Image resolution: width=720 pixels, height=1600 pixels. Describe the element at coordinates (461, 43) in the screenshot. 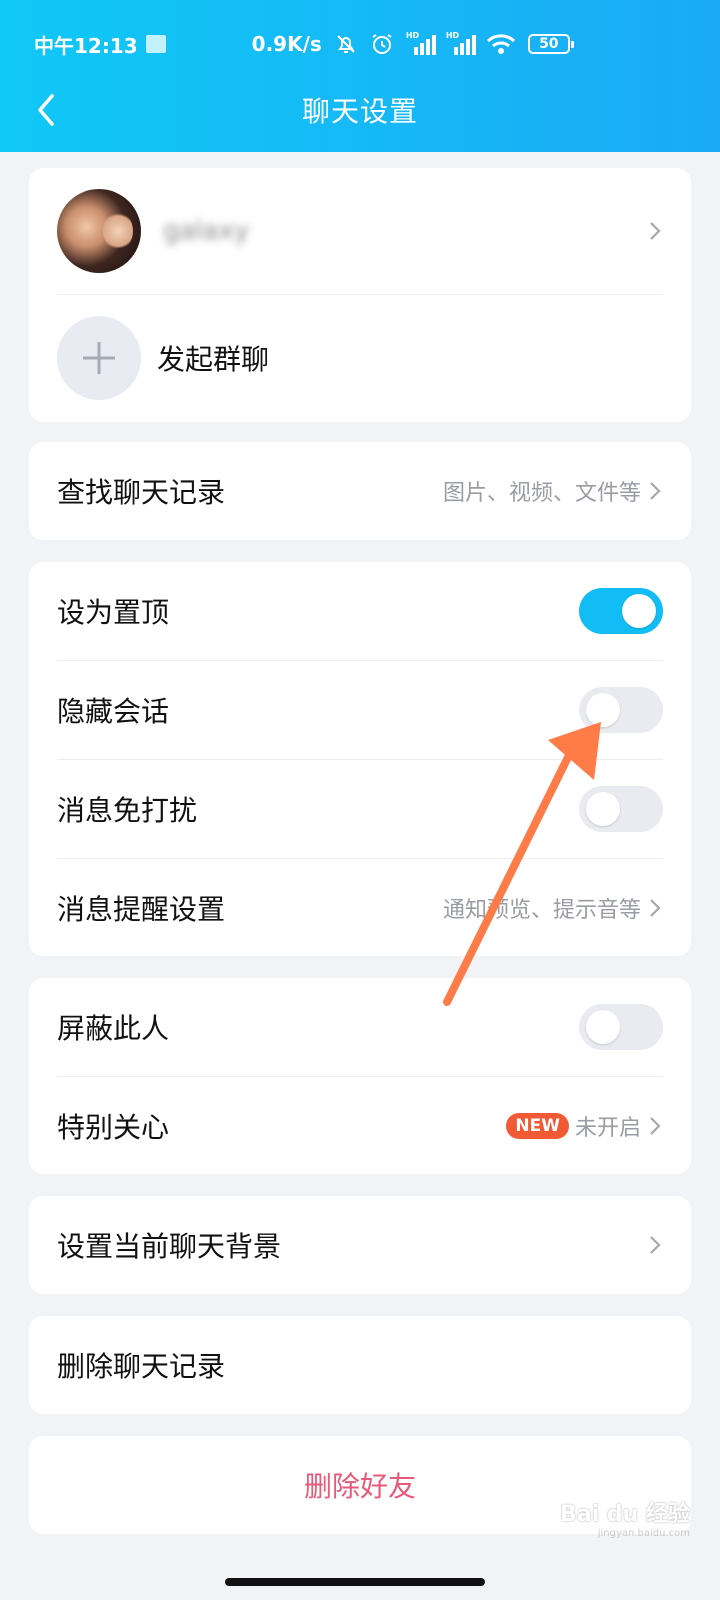

I see `signal-icon-2: HD` at that location.